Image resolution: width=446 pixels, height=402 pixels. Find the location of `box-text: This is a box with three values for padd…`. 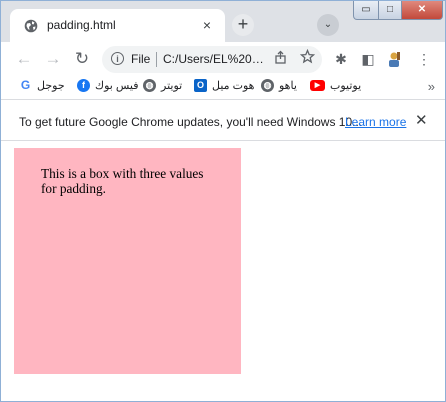

box-text: This is a box with three values for padd… is located at coordinates (122, 181).